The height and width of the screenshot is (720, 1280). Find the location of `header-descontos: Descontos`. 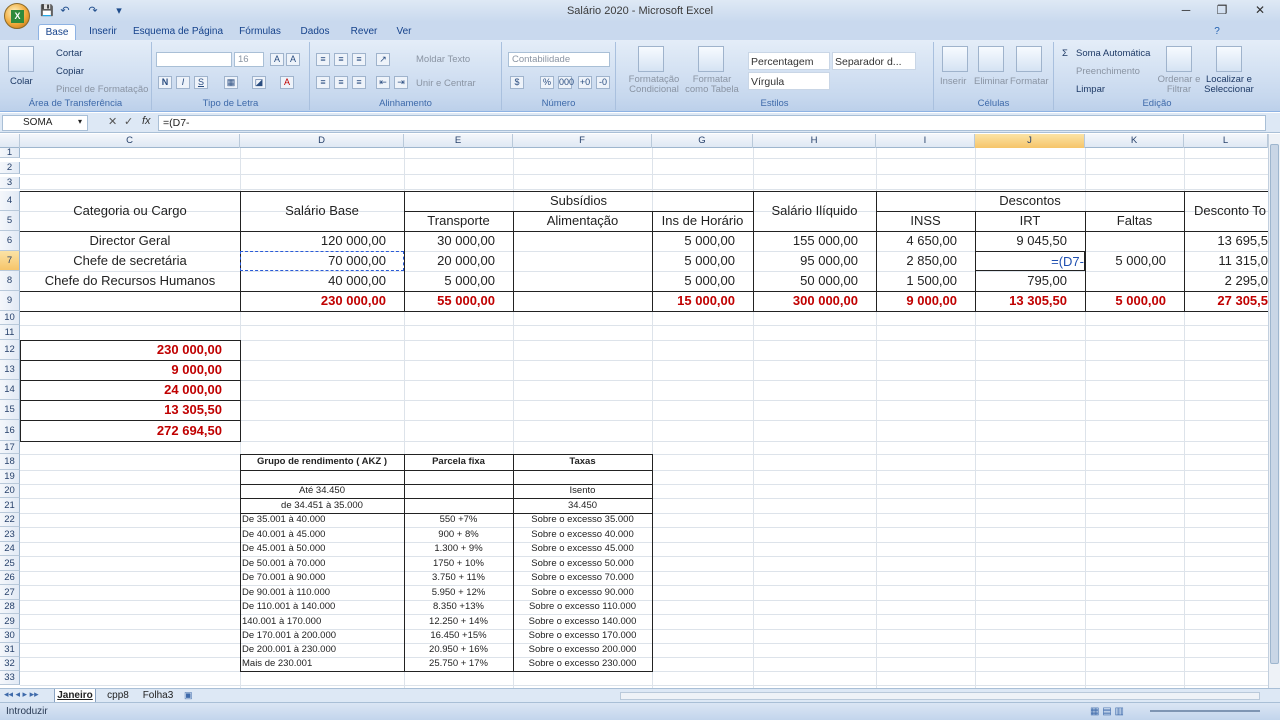

header-descontos: Descontos is located at coordinates (1030, 201).